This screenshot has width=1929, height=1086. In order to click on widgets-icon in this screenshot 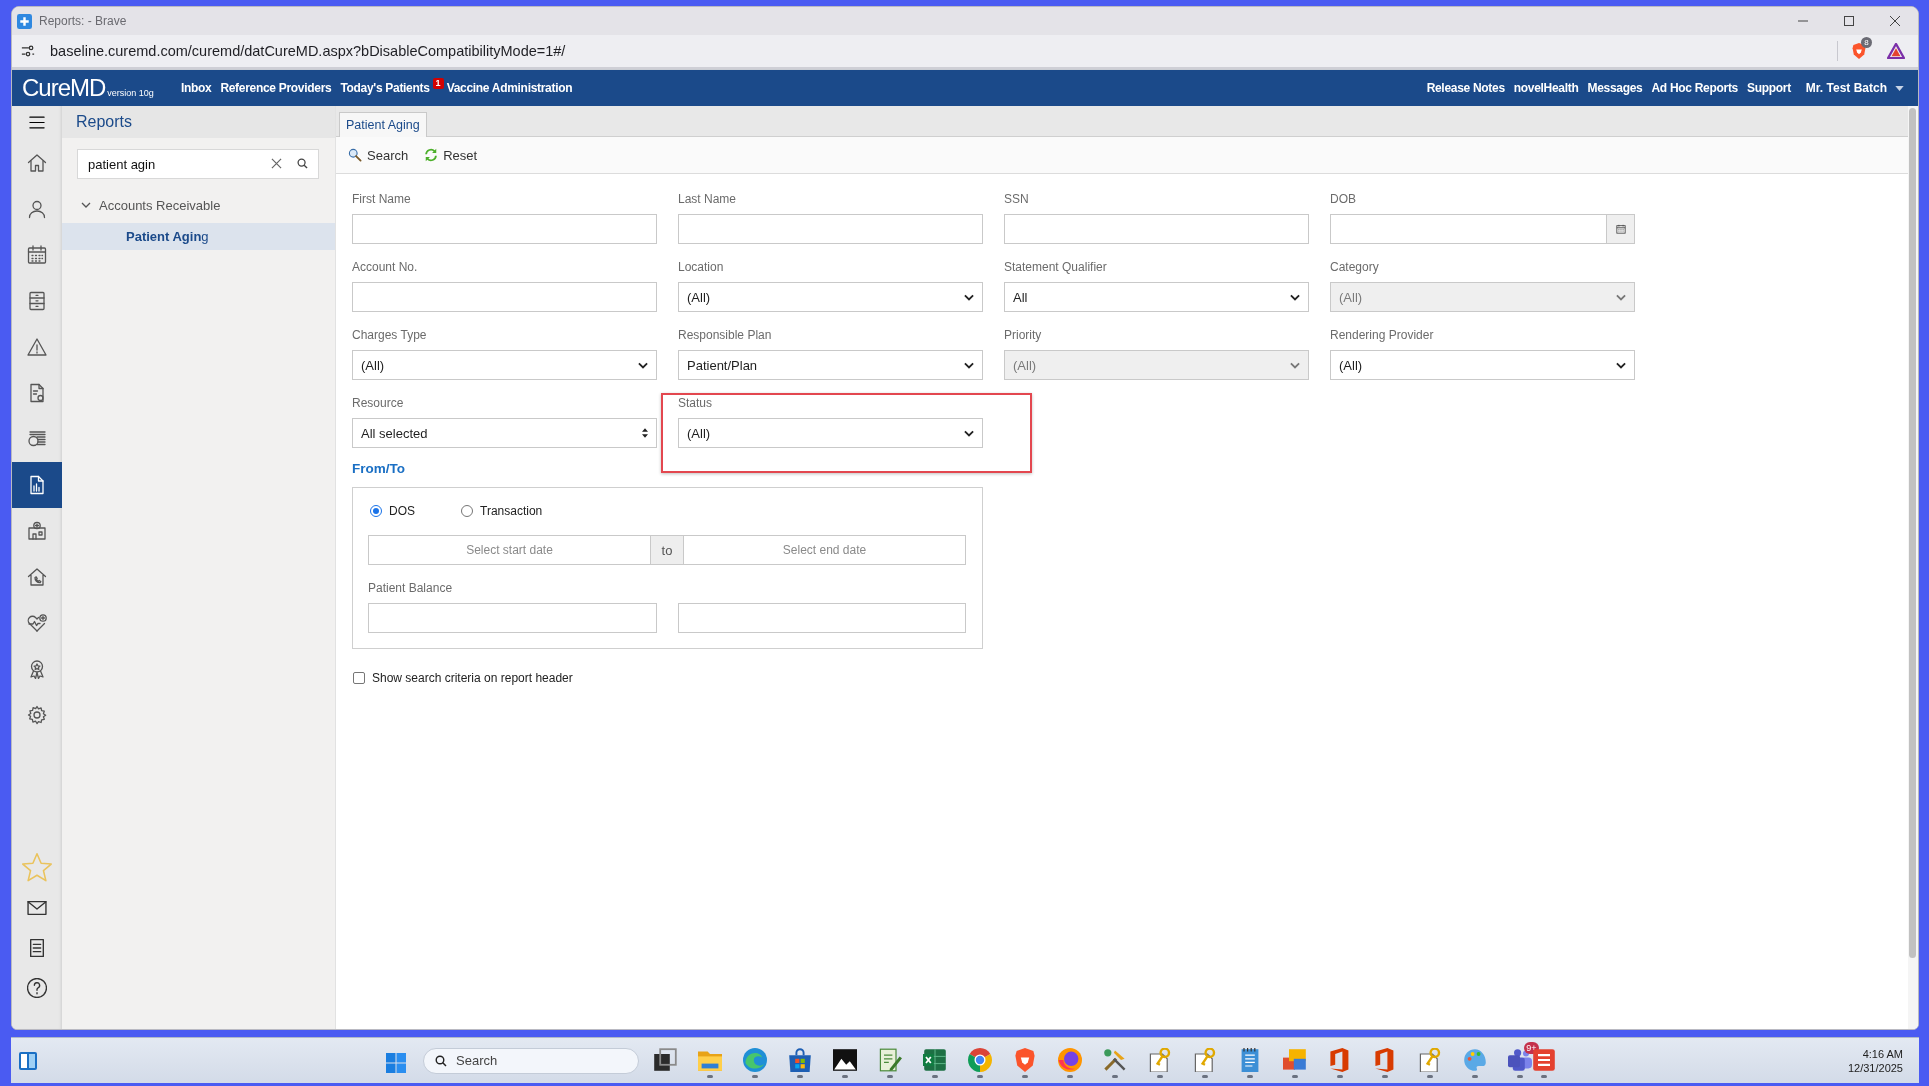, I will do `click(28, 1060)`.